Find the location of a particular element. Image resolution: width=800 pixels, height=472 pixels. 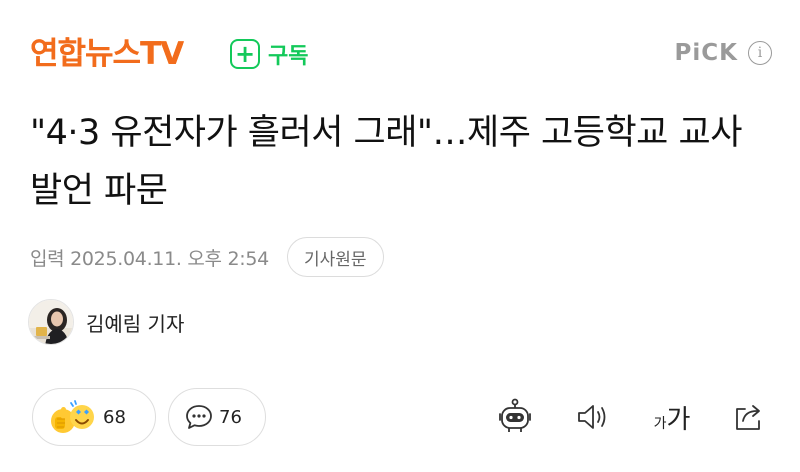

original-article-label: 기사원문 is located at coordinates (335, 259).